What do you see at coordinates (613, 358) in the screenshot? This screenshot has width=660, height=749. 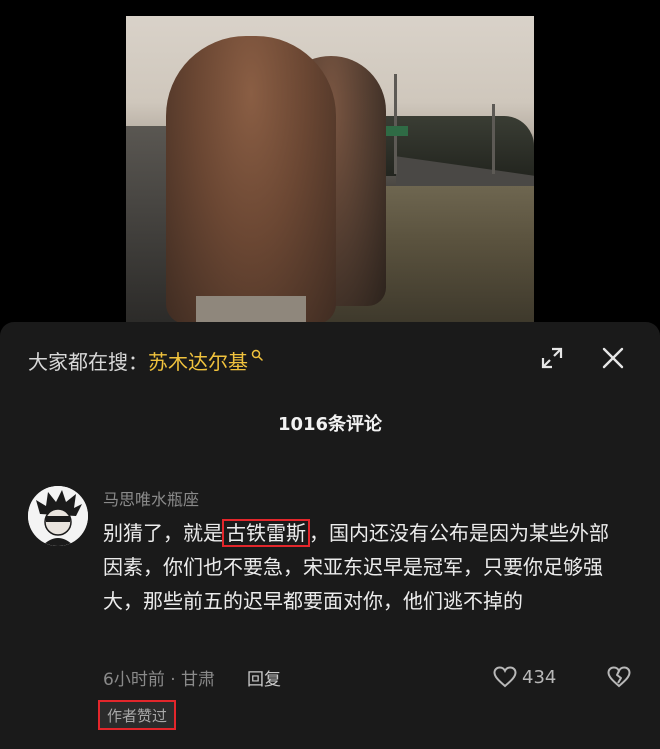 I see `close-icon` at bounding box center [613, 358].